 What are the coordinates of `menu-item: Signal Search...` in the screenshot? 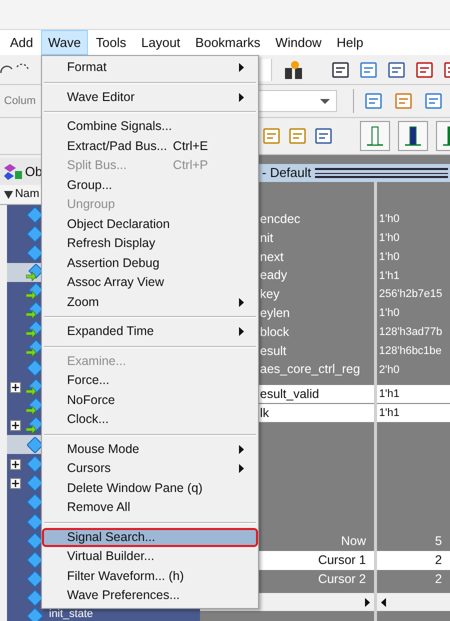 It's located at (150, 537).